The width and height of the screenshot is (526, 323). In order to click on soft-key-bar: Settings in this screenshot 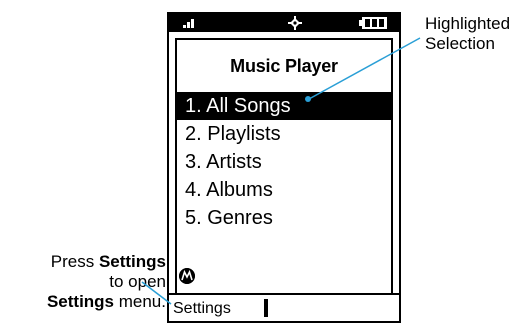, I will do `click(284, 307)`.